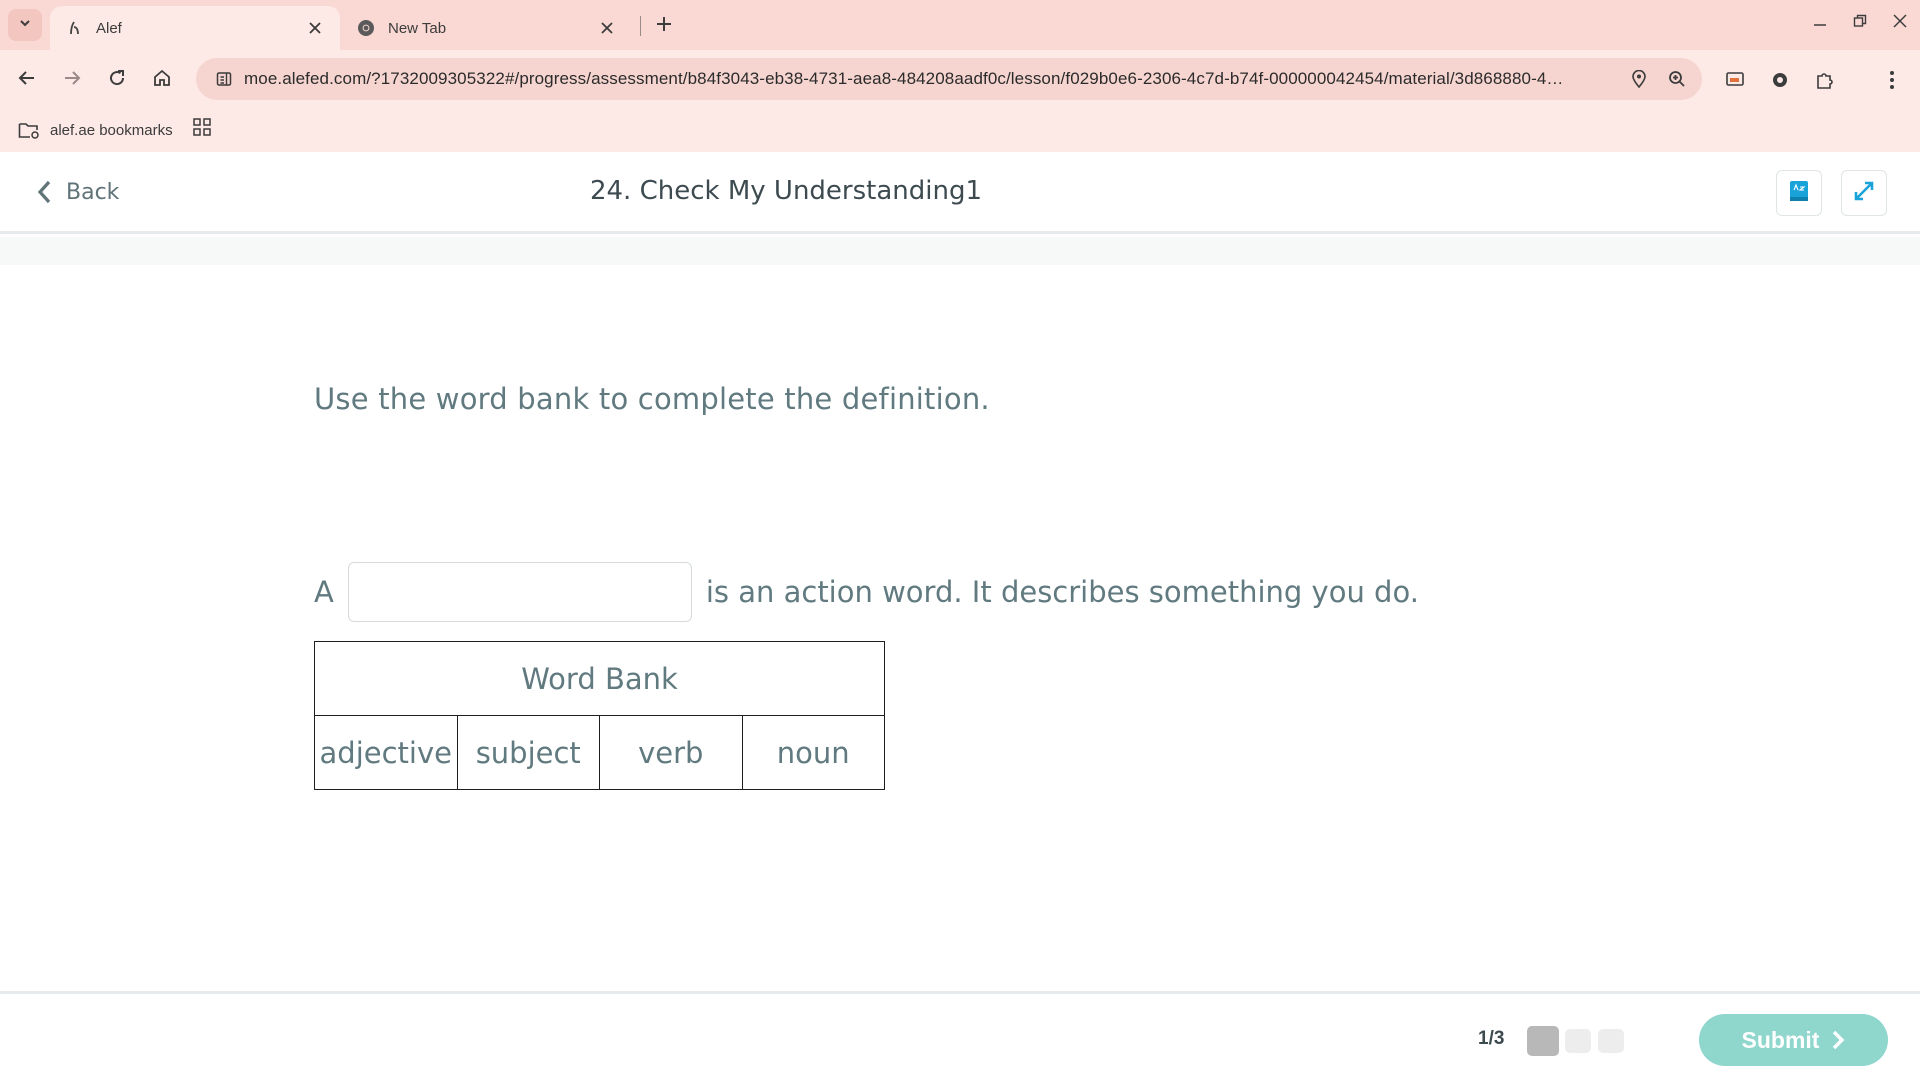  I want to click on arrow-left-icon, so click(27, 80).